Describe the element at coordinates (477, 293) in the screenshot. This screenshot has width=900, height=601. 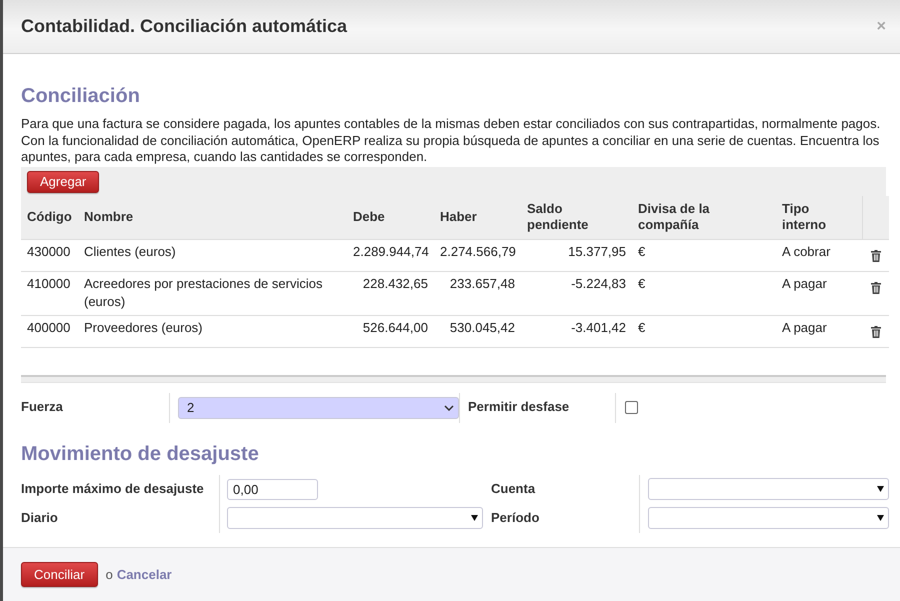
I see `table-cell: 233.657,48` at that location.